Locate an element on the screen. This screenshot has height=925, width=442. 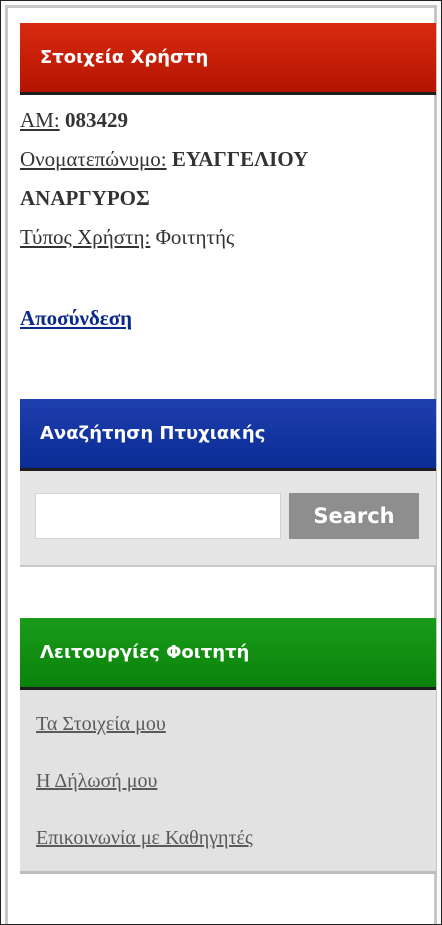
am-value: 083429 is located at coordinates (96, 120).